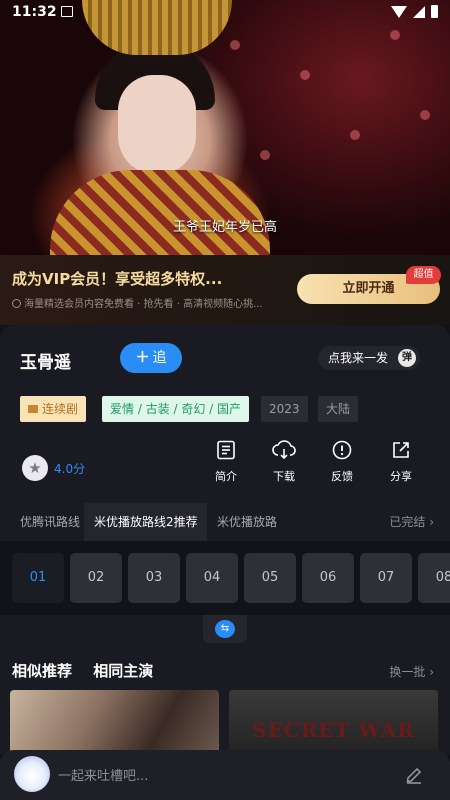  Describe the element at coordinates (328, 578) in the screenshot. I see `episode-item: 06` at that location.